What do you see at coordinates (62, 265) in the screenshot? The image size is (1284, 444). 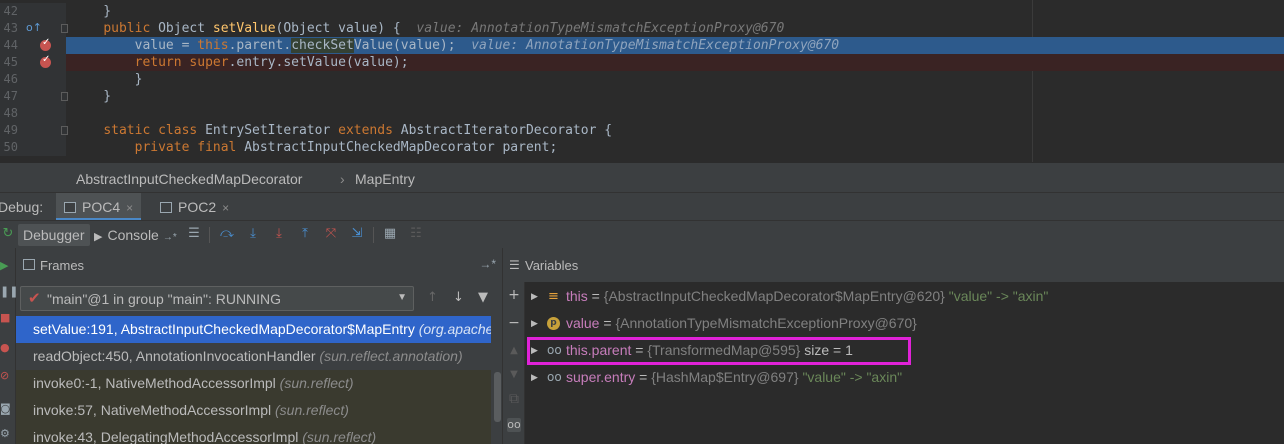 I see `frames-title: Frames` at bounding box center [62, 265].